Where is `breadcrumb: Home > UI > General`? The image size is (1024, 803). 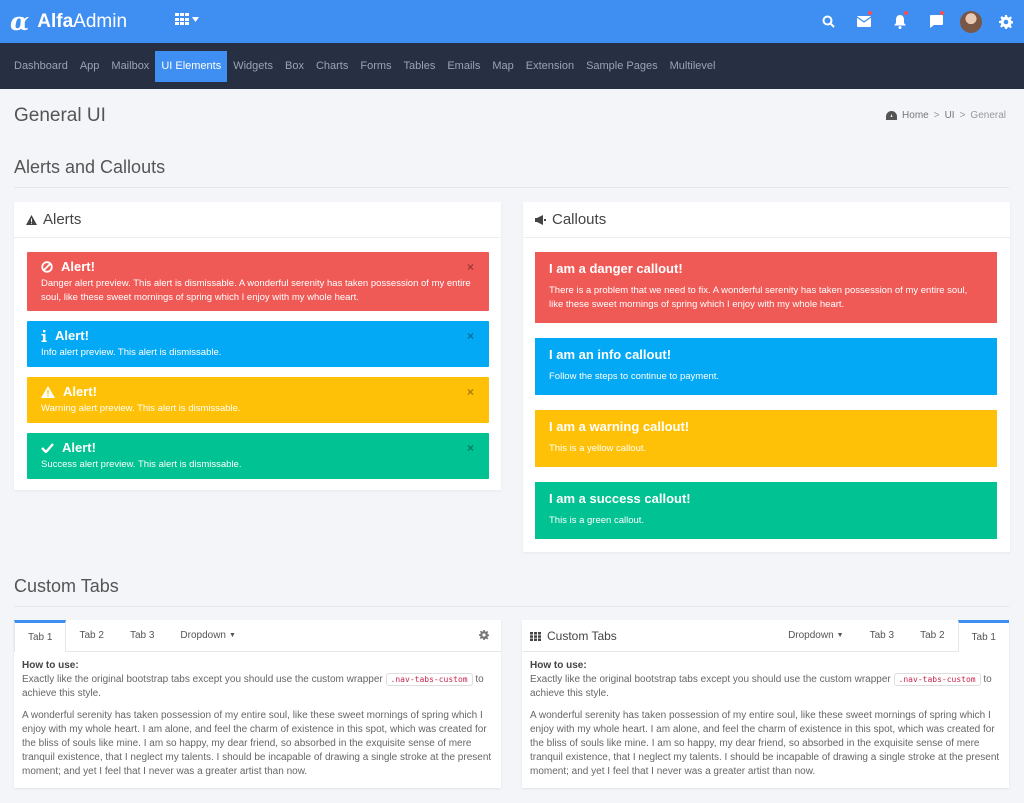
breadcrumb: Home > UI > General is located at coordinates (946, 115).